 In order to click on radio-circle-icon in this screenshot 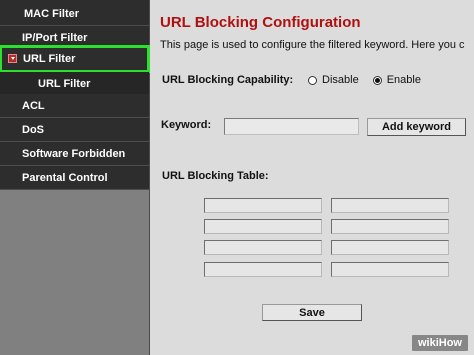, I will do `click(312, 80)`.